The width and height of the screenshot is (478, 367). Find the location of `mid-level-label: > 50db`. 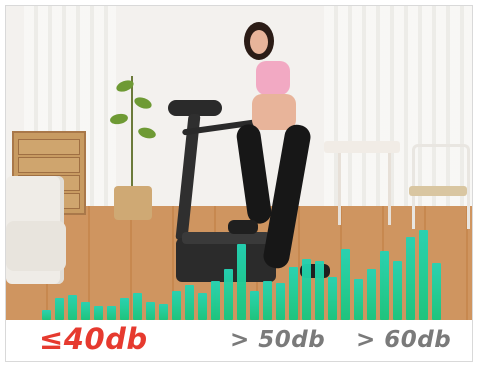

mid-level-label: > 50db is located at coordinates (278, 340).